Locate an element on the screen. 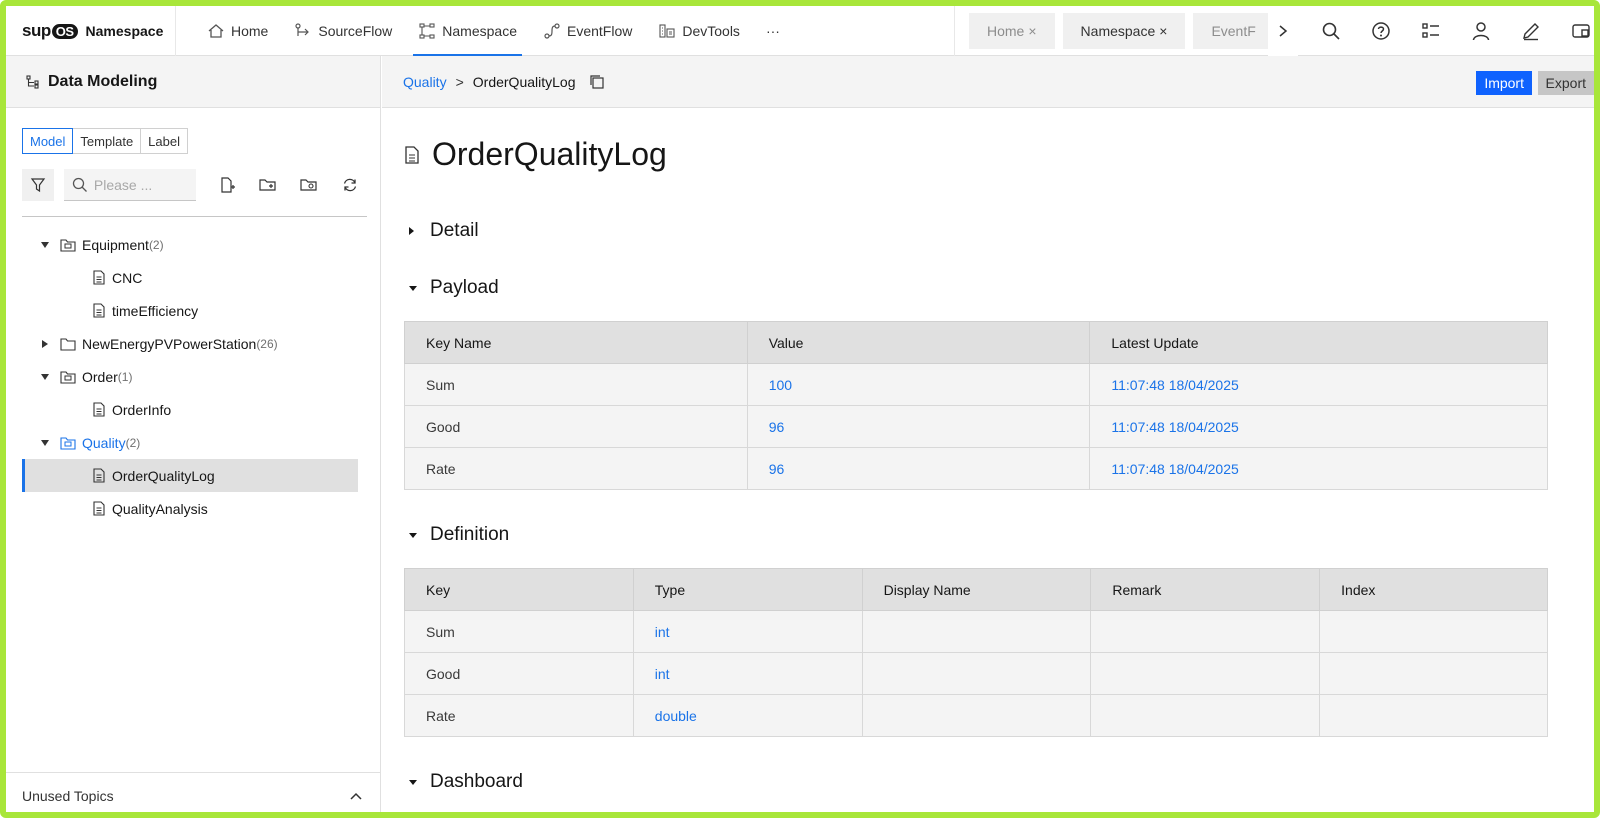  tree-item-quality: Quality (2) is located at coordinates (190, 442).